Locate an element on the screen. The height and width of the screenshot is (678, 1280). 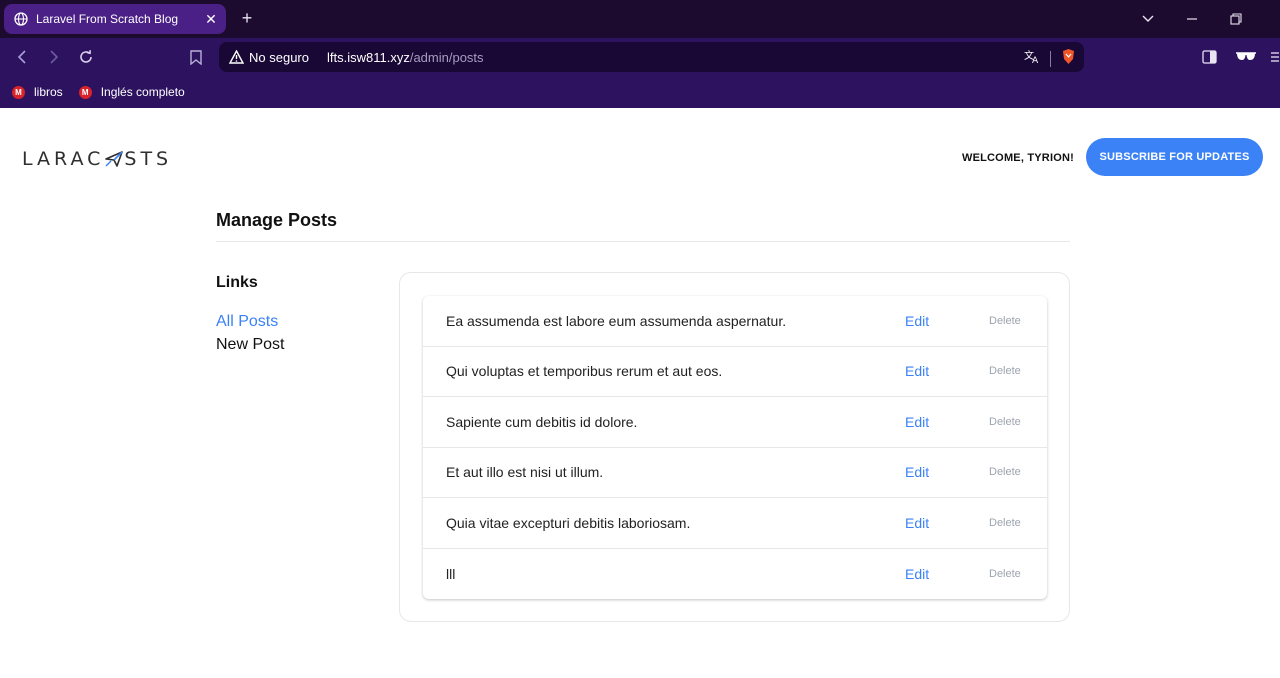
sidebar-title: Links is located at coordinates (237, 282).